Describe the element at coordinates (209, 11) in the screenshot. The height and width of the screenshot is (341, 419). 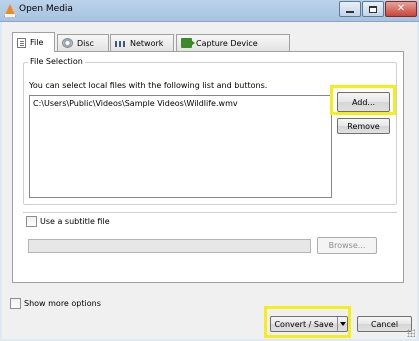
I see `title-bar: Open Media ✕` at that location.